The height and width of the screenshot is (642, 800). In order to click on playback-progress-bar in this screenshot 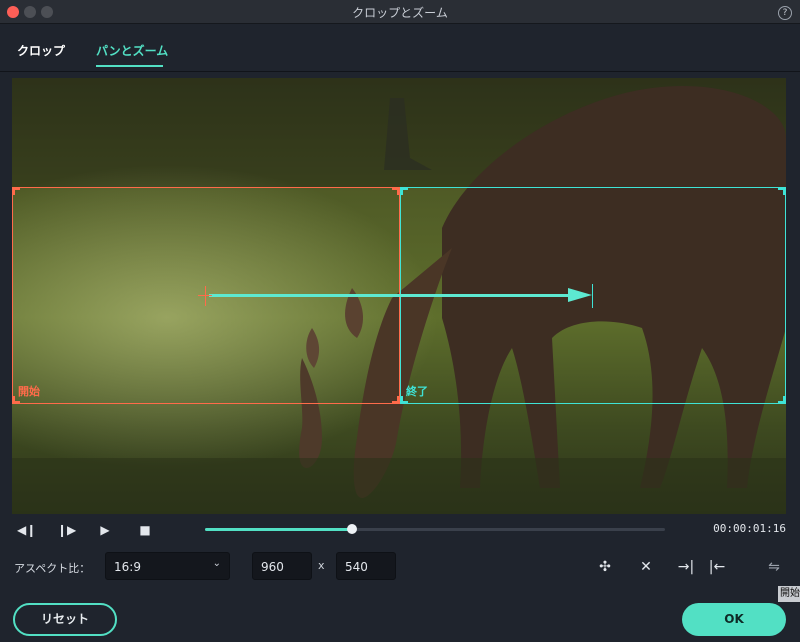, I will do `click(435, 529)`.